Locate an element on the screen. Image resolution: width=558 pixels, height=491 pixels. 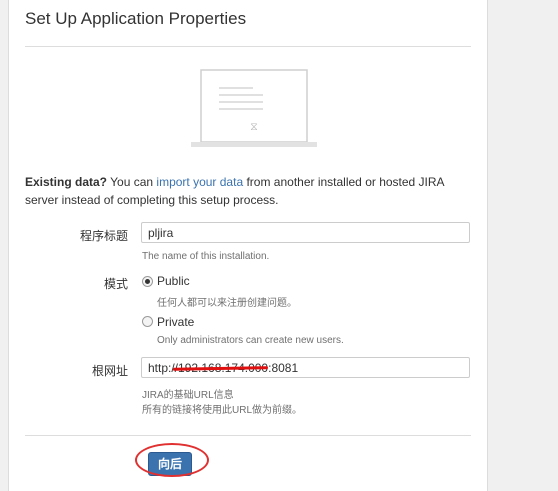
app-title-input: pljira is located at coordinates (305, 232).